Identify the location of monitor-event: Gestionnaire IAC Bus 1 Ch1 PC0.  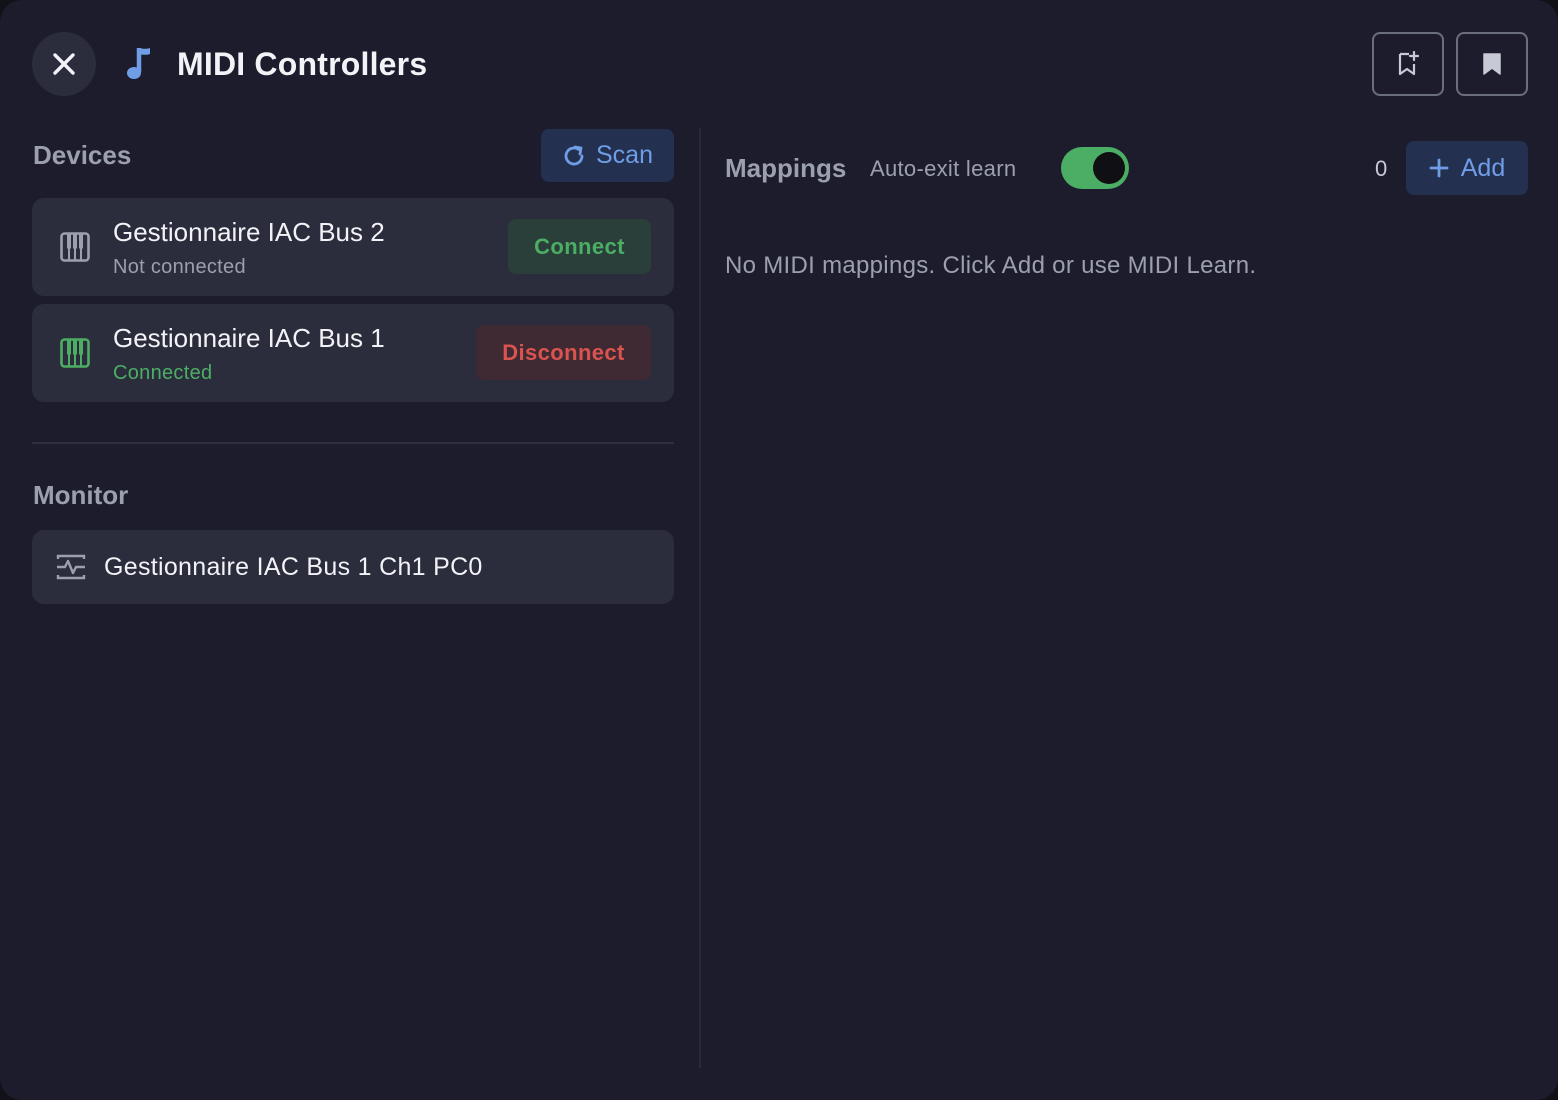
(353, 567).